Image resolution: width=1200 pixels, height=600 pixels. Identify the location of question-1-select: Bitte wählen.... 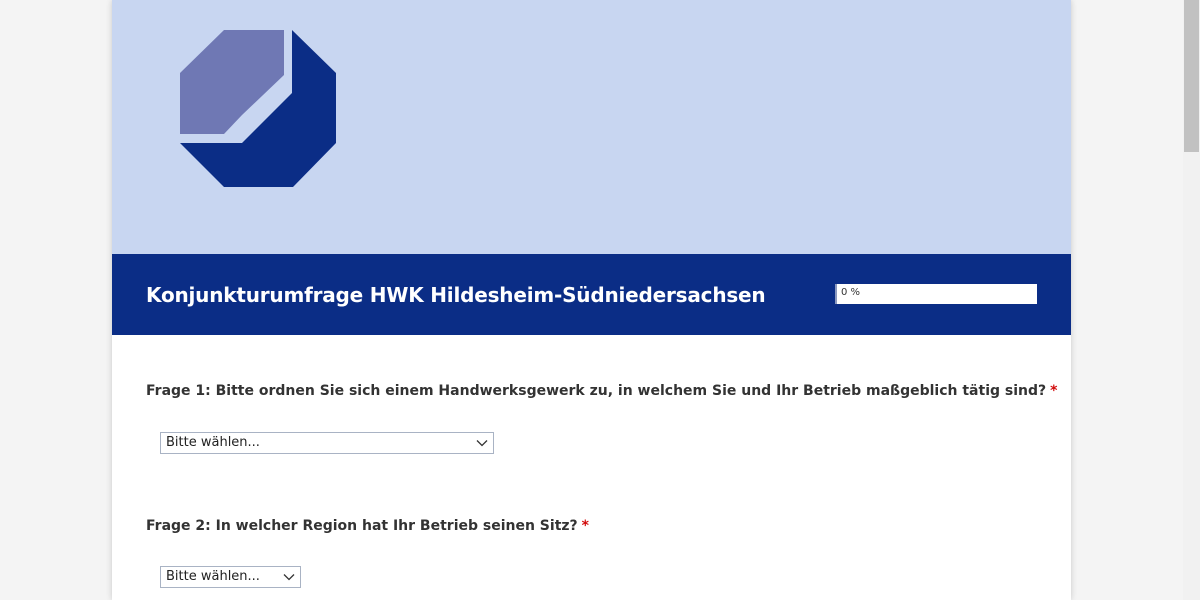
(327, 443).